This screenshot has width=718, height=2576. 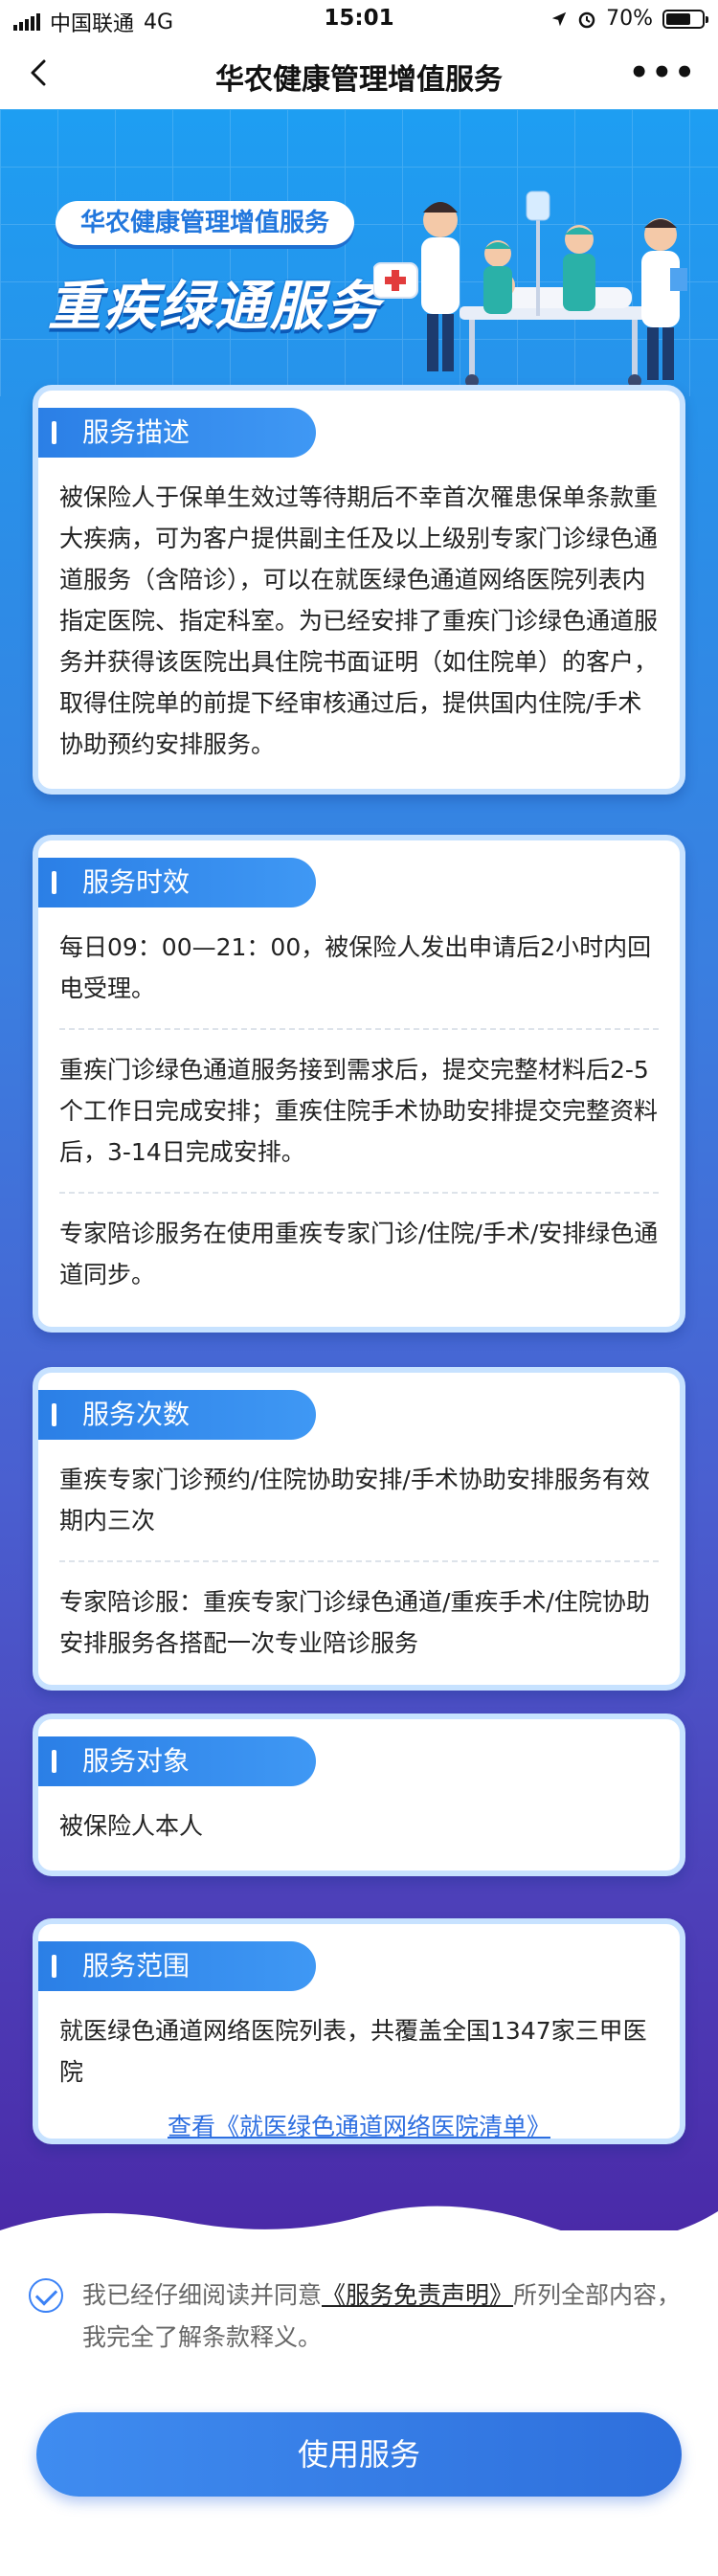 I want to click on status-bar: 中国联通 4G 15:01 70%, so click(x=359, y=19).